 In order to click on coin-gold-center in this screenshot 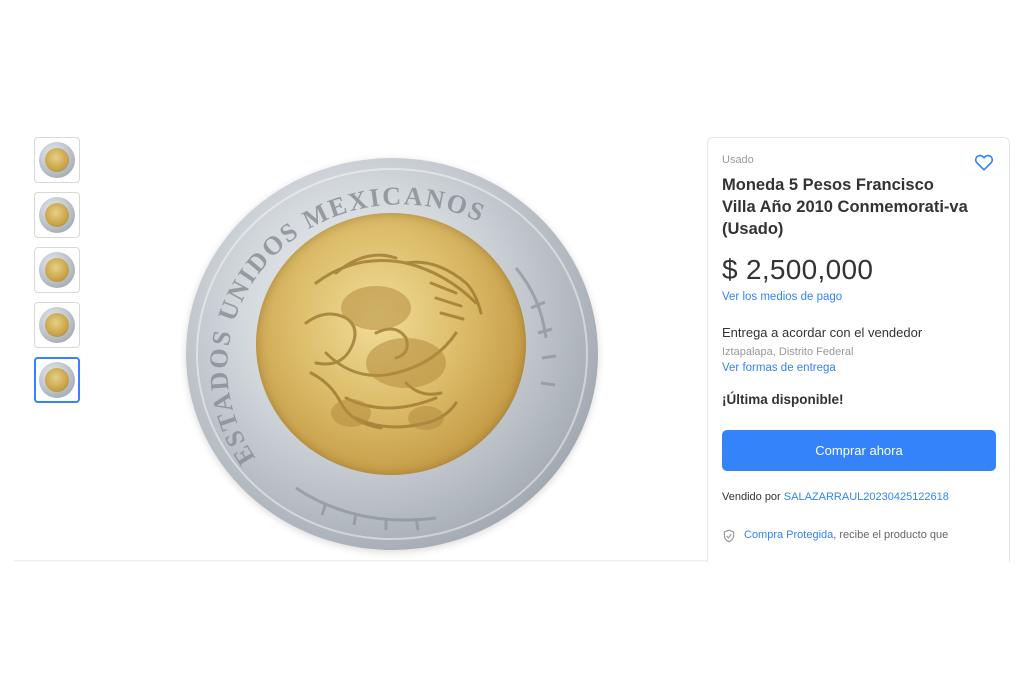, I will do `click(391, 344)`.